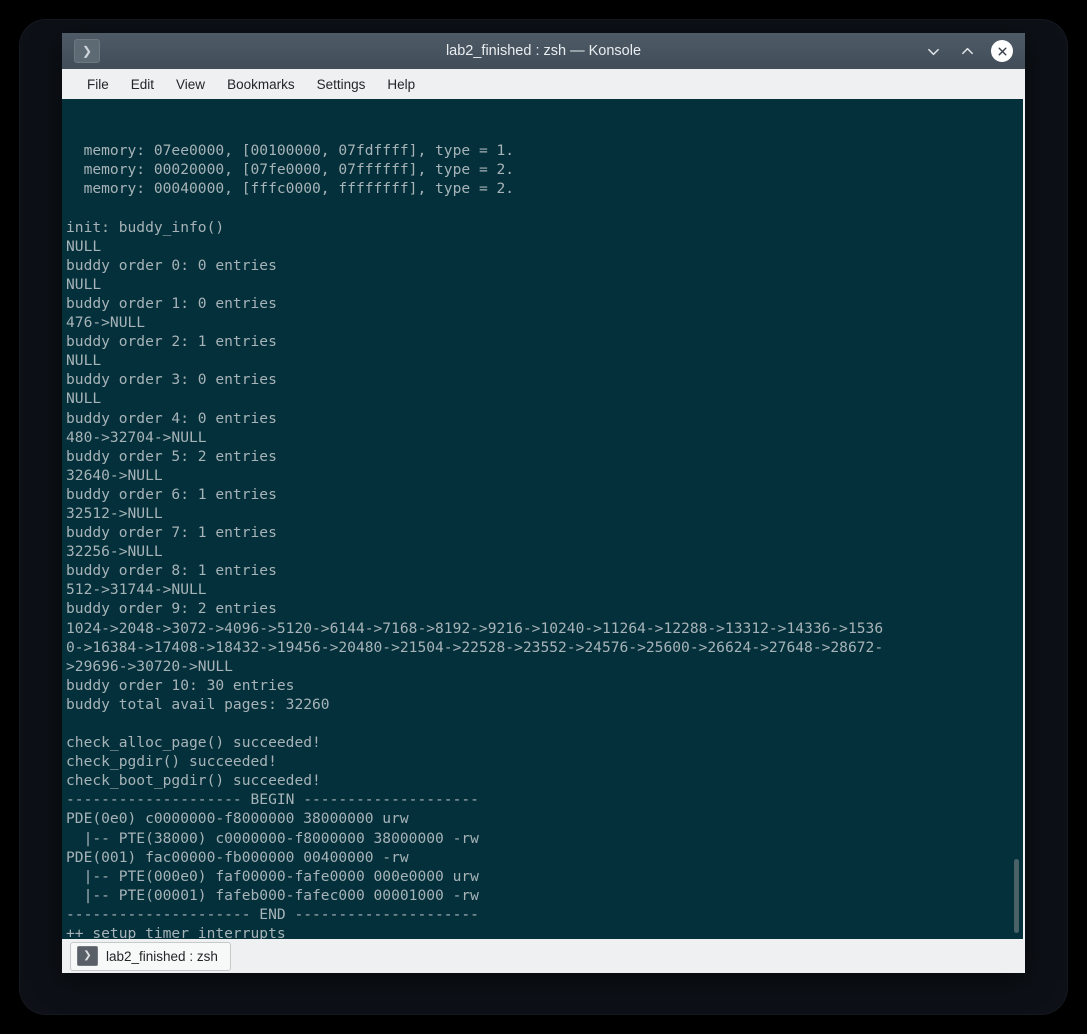  What do you see at coordinates (1016, 896) in the screenshot?
I see `scrollbar-thumb` at bounding box center [1016, 896].